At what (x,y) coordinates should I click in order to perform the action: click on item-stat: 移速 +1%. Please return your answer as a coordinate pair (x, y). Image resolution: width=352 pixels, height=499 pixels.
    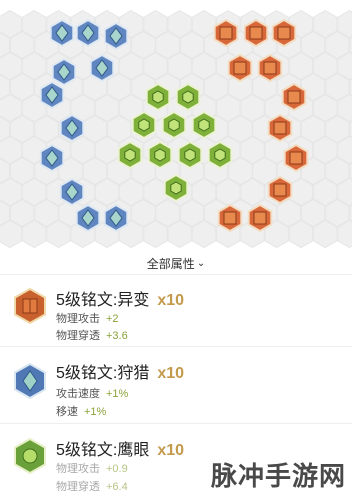
    Looking at the image, I should click on (81, 412).